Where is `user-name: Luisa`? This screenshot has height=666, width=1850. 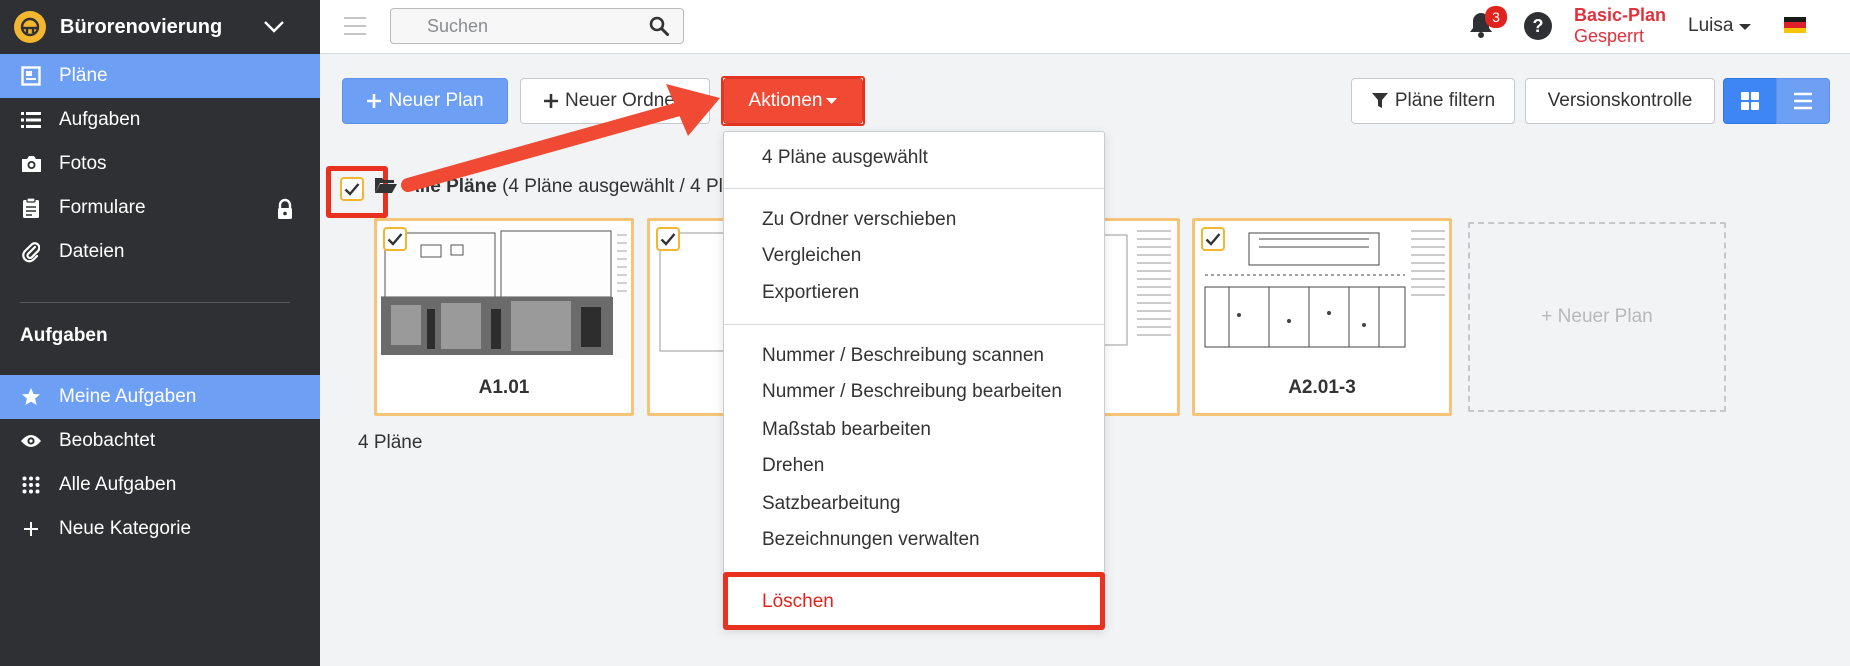
user-name: Luisa is located at coordinates (1711, 25).